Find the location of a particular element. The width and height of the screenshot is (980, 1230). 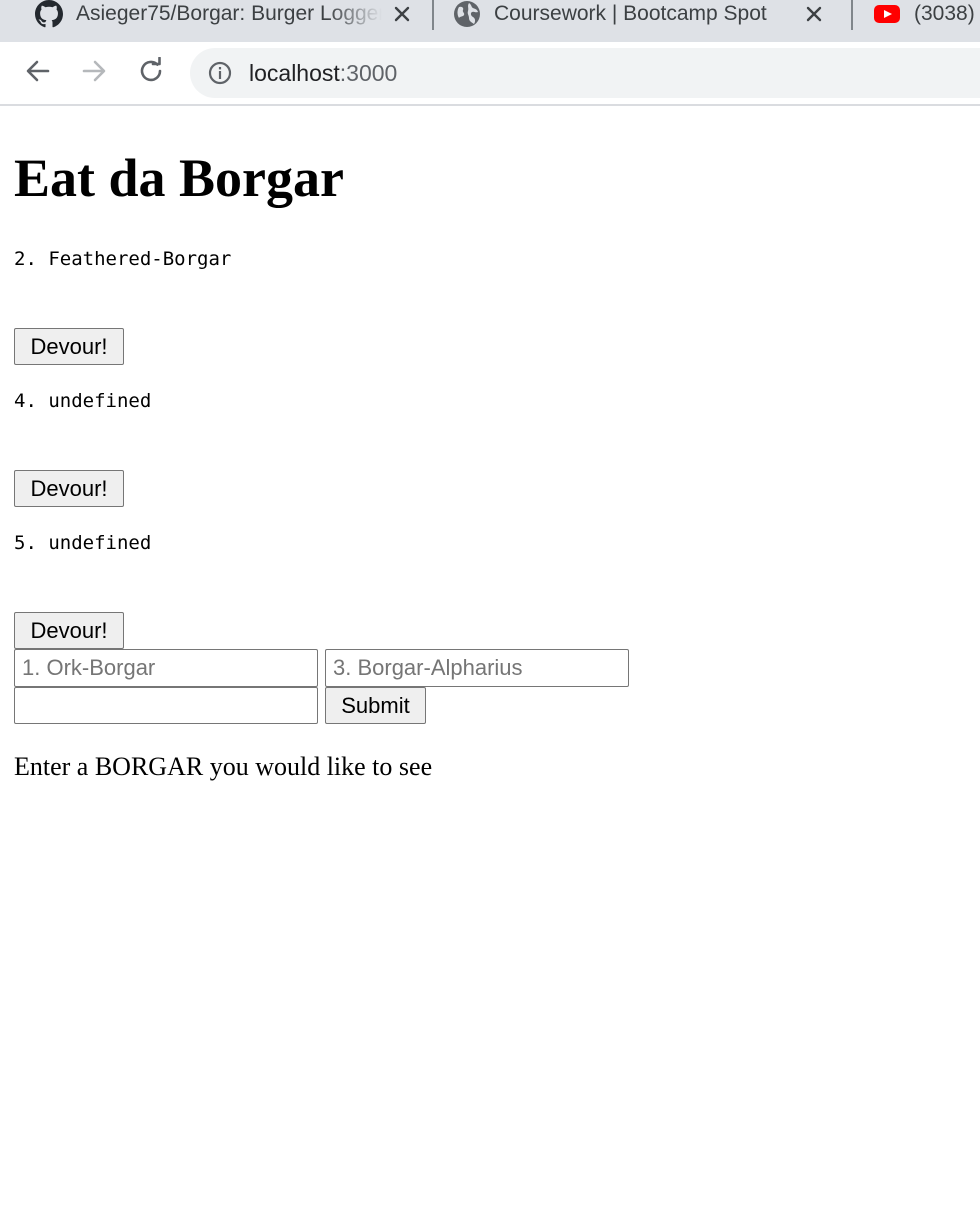

arrow-left-icon is located at coordinates (38, 73).